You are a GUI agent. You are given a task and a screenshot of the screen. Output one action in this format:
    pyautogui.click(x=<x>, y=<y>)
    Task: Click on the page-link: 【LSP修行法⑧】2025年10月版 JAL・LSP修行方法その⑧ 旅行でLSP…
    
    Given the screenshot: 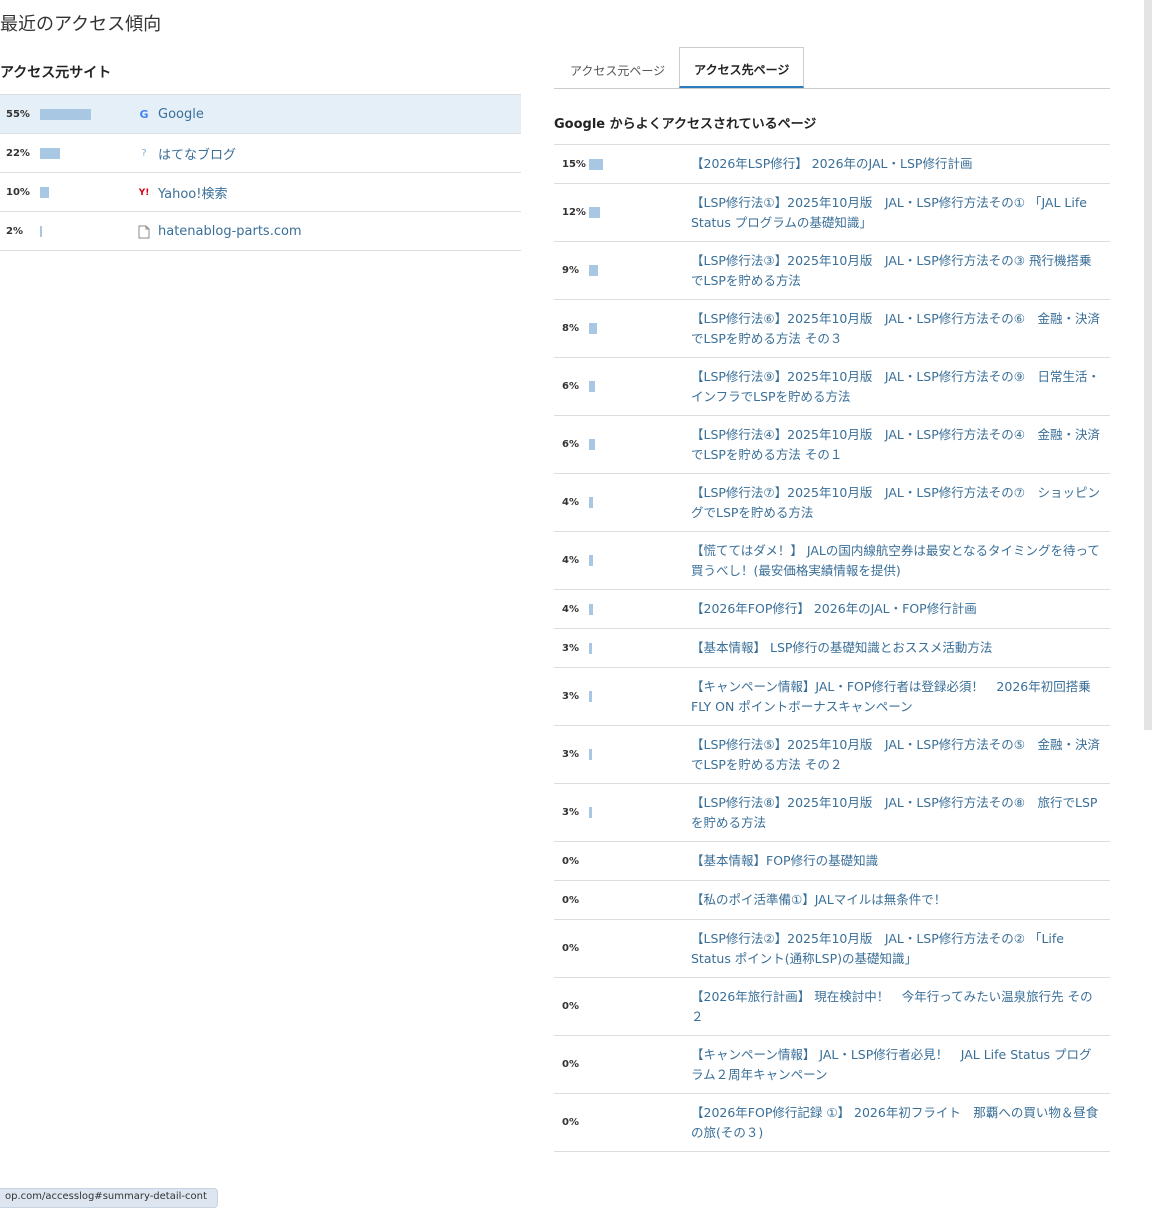 What is the action you would take?
    pyautogui.click(x=896, y=813)
    